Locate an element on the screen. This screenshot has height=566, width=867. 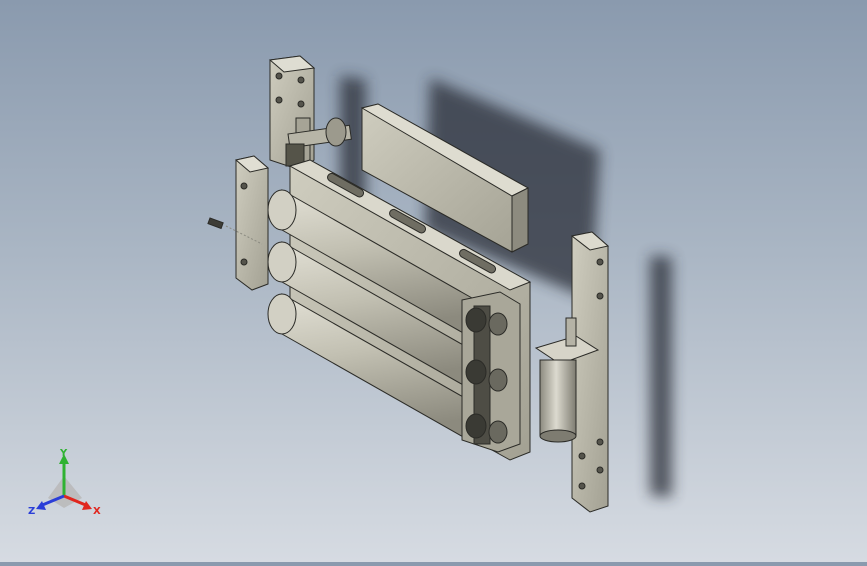
y-axis-label: Y is located at coordinates (63, 453).